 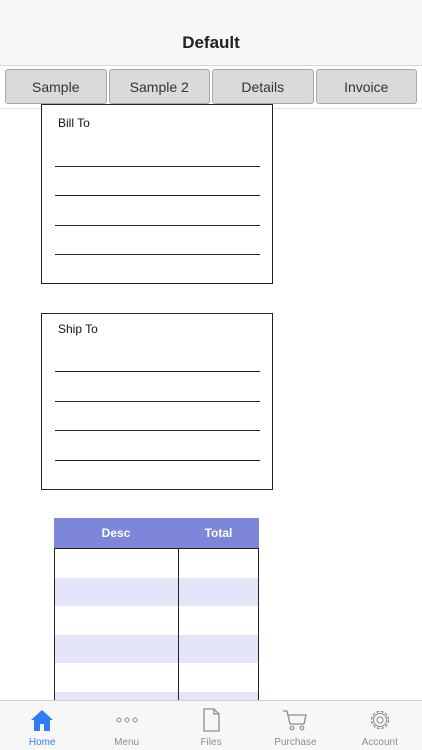 I want to click on segmented-tabs: Sample Sample 2 Details Invoice, so click(x=211, y=86).